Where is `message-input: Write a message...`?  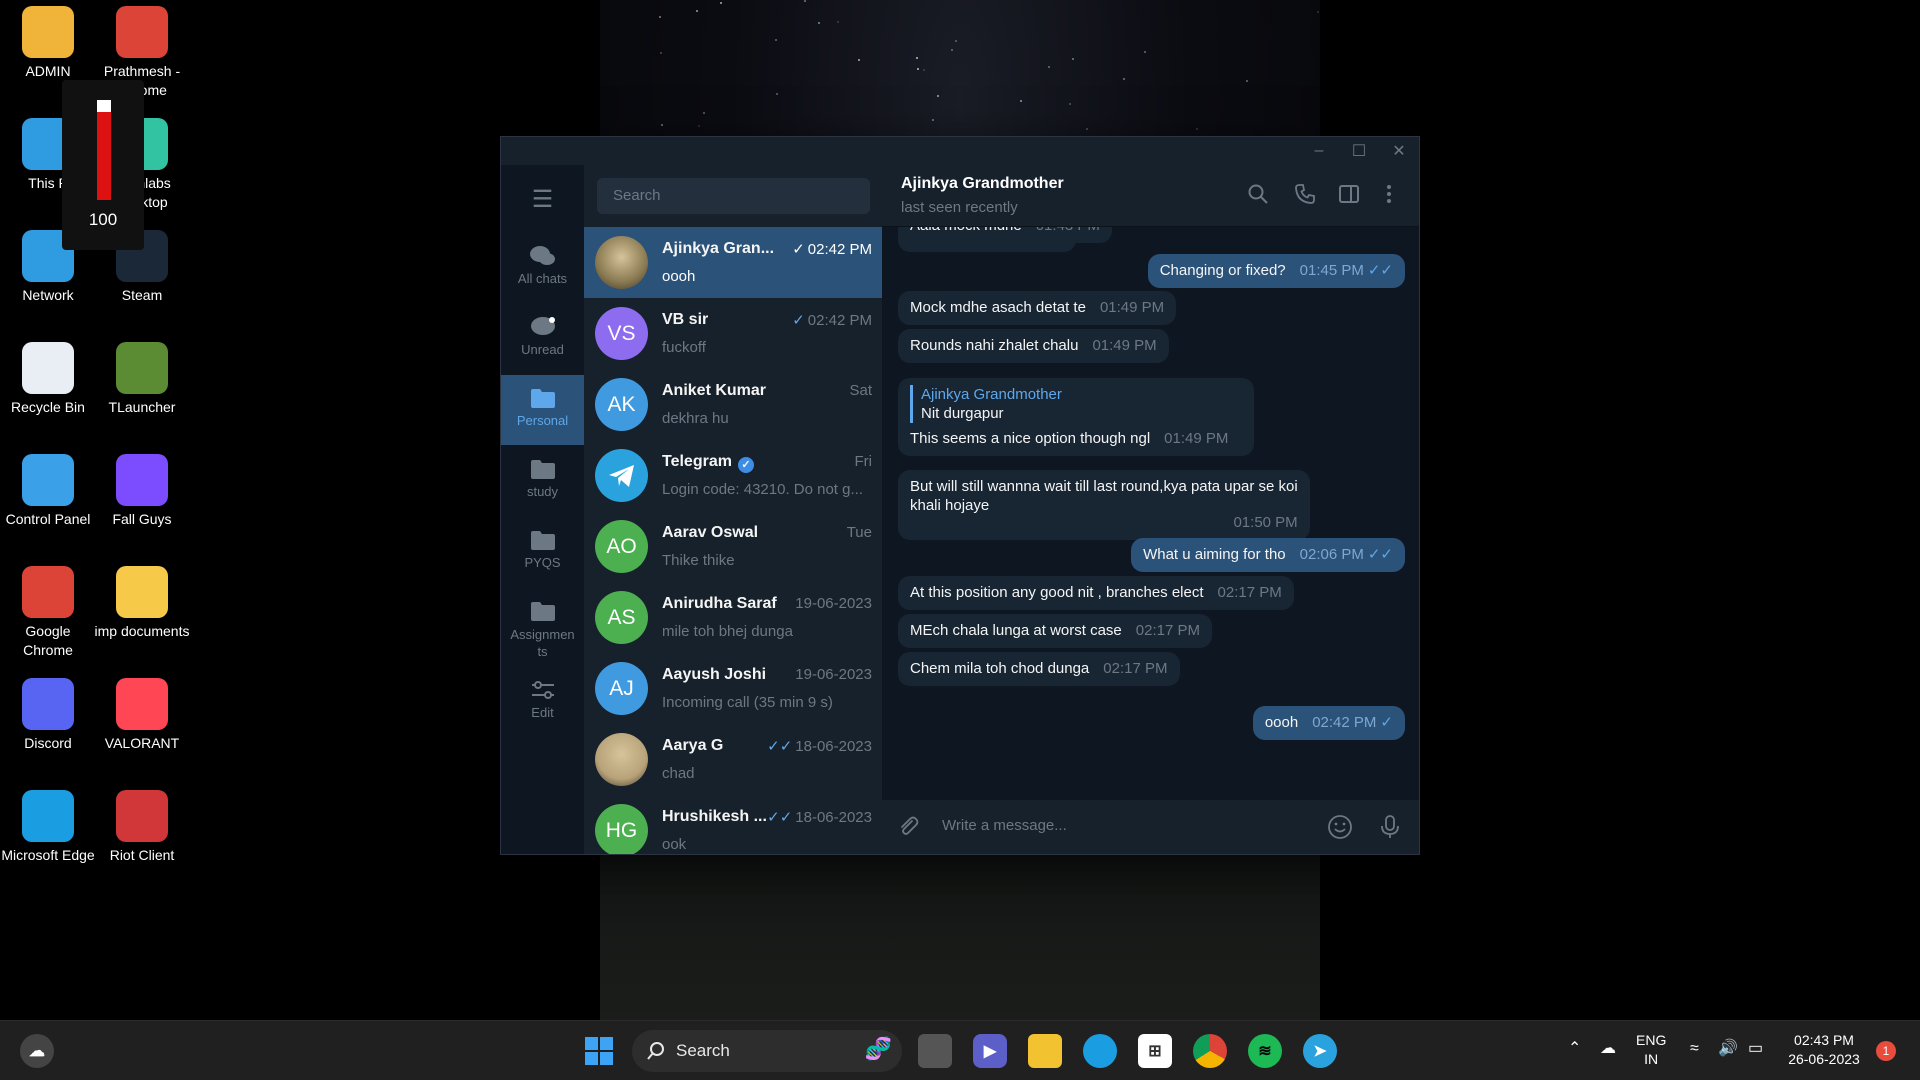
message-input: Write a message... is located at coordinates (1004, 825).